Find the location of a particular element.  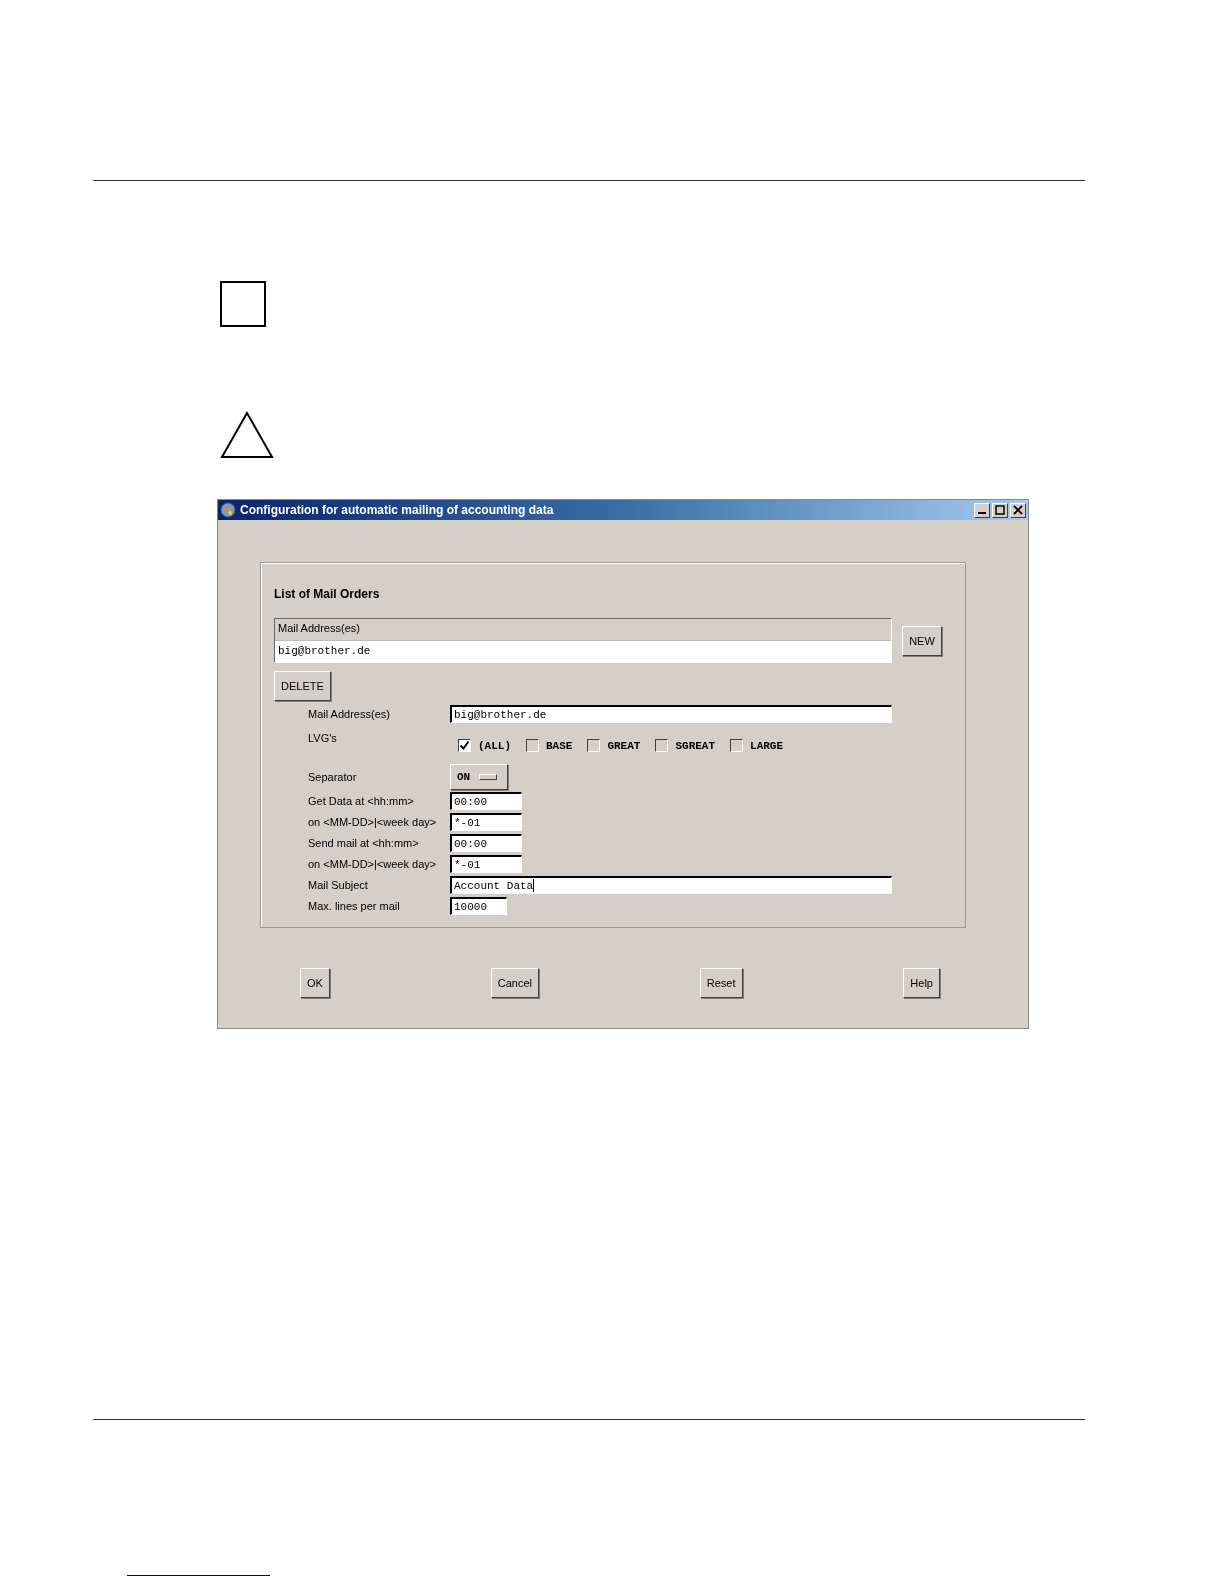

triangle-icon is located at coordinates (247, 435).